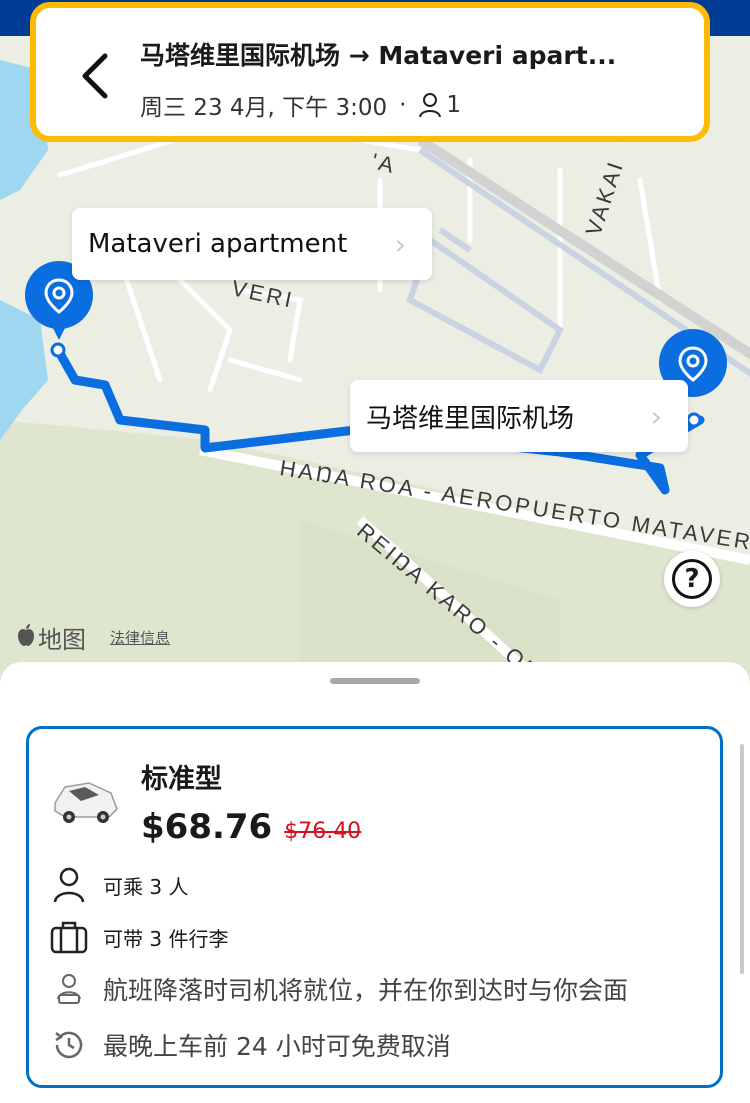 This screenshot has height=1103, width=750. I want to click on destination-callout: Mataveri apartment ›, so click(252, 244).